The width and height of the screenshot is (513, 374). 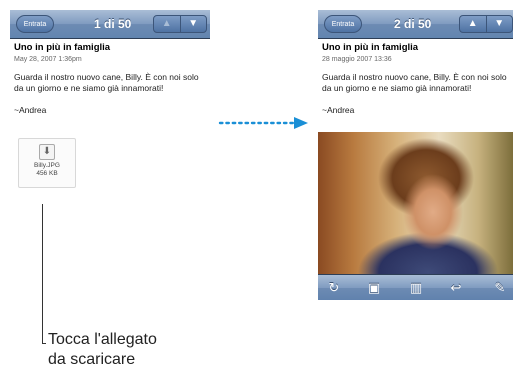 What do you see at coordinates (42, 274) in the screenshot?
I see `callout-line` at bounding box center [42, 274].